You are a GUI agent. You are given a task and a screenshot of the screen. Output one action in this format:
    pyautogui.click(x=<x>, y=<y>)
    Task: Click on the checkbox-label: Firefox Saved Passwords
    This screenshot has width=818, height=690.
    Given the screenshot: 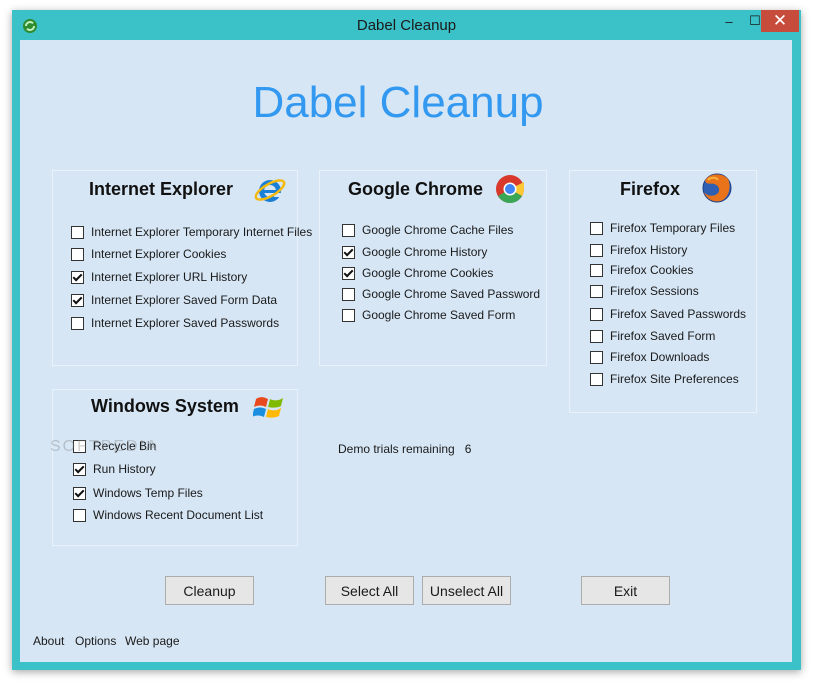 What is the action you would take?
    pyautogui.click(x=678, y=314)
    